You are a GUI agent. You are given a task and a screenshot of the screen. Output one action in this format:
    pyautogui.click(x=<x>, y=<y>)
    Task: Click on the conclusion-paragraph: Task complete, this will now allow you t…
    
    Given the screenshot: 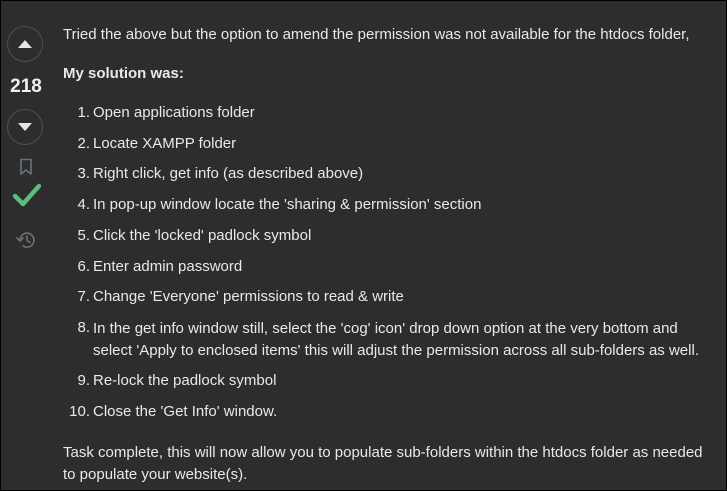 What is the action you would take?
    pyautogui.click(x=383, y=463)
    